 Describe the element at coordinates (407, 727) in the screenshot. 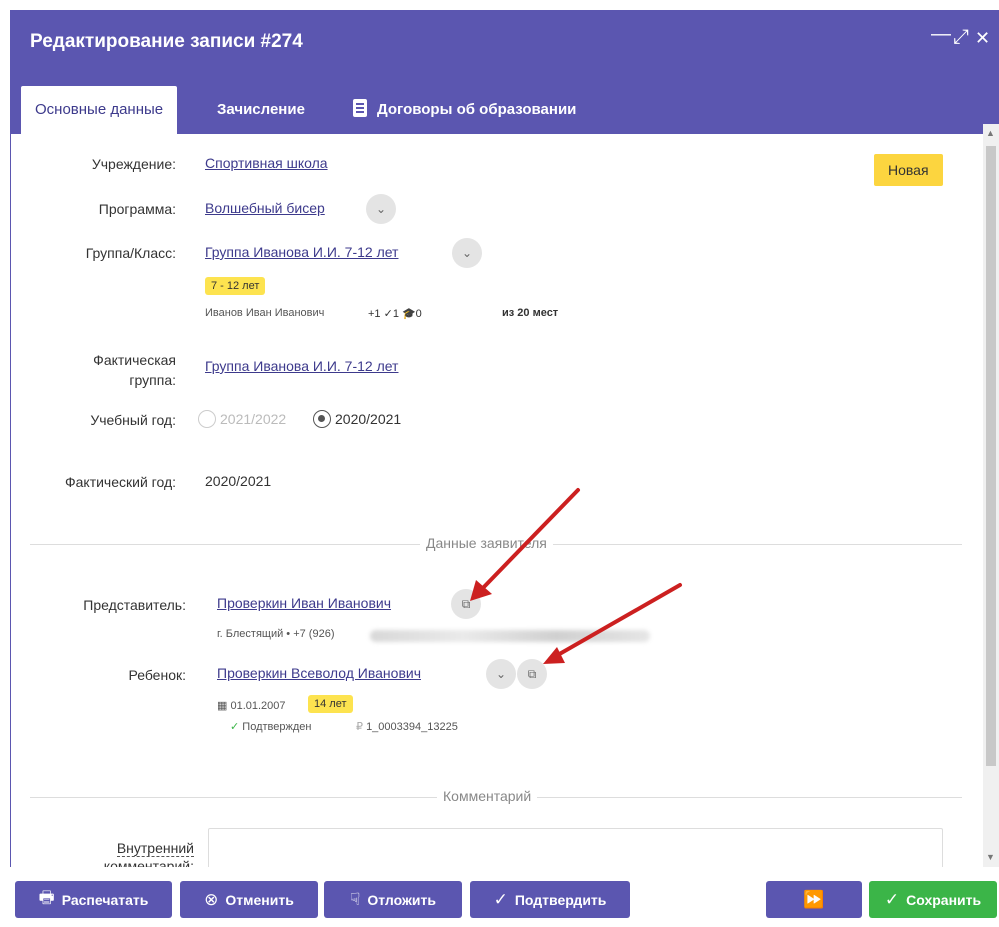

I see `child-account: ₽ 1_0003394_13225` at that location.